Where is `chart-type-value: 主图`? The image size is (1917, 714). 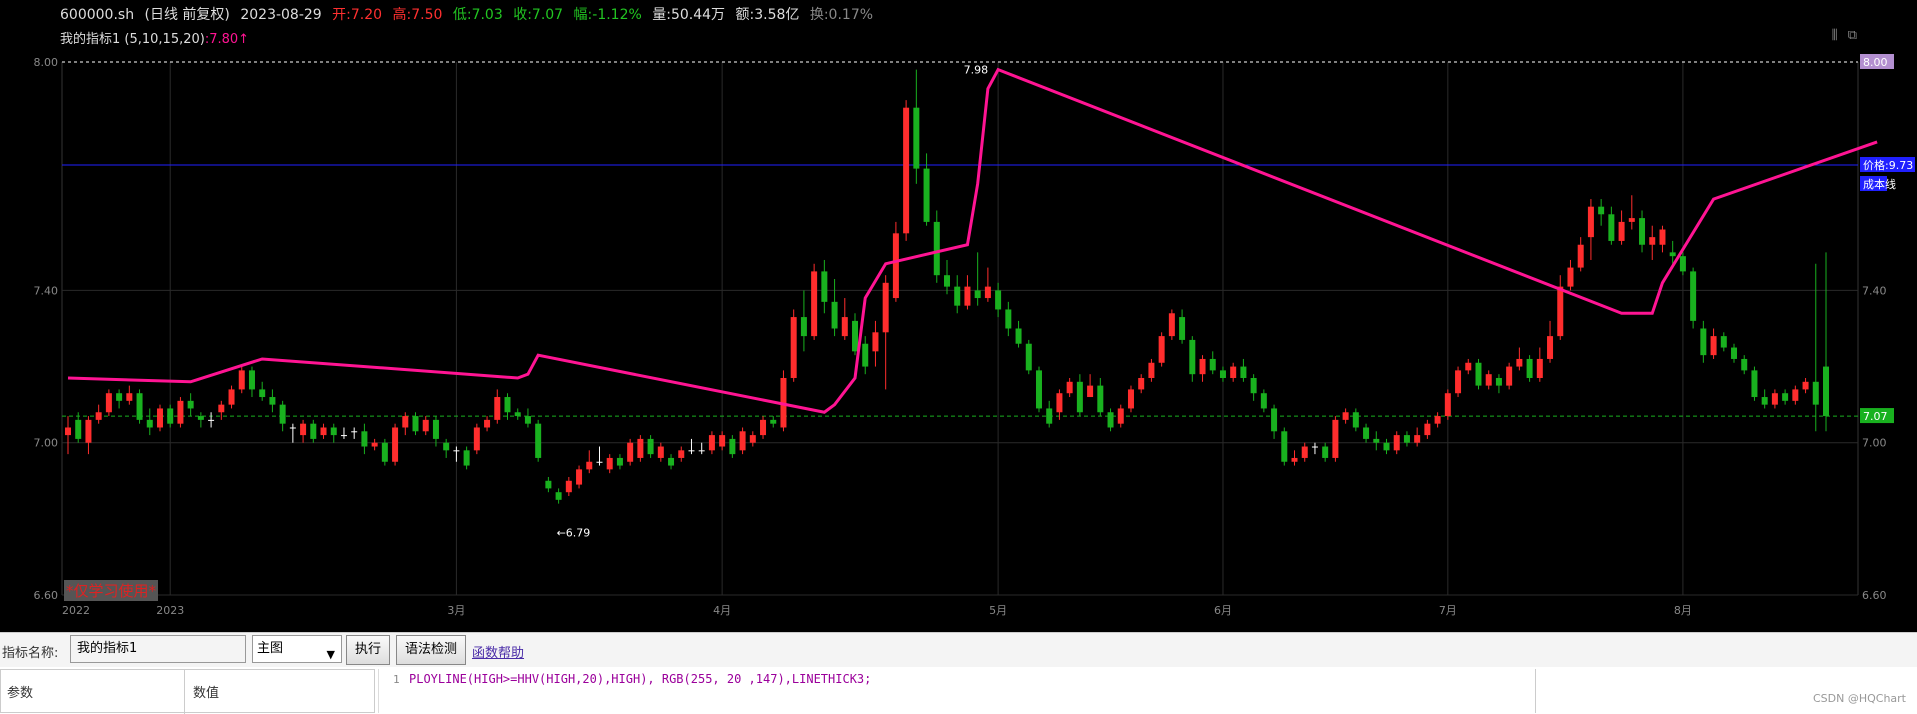 chart-type-value: 主图 is located at coordinates (270, 648).